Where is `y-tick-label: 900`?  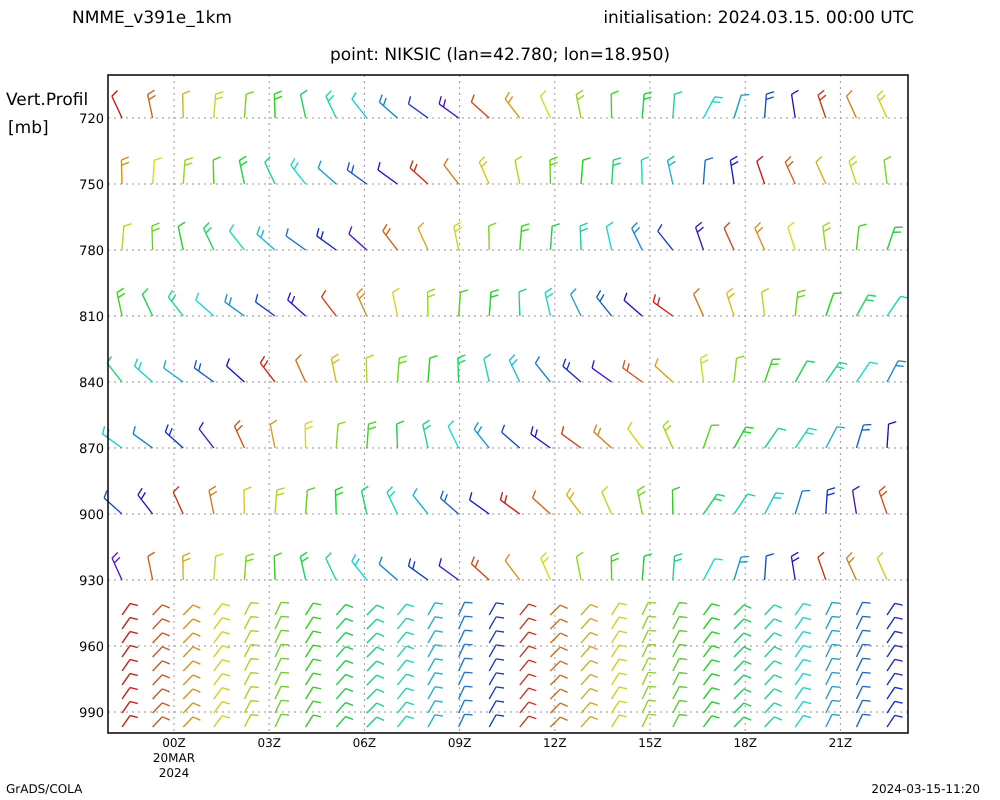 y-tick-label: 900 is located at coordinates (91, 515).